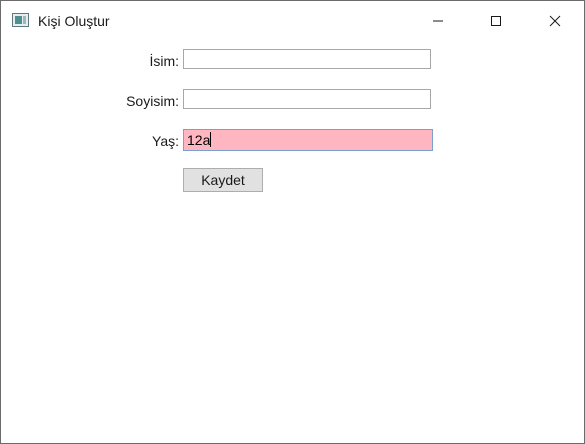 This screenshot has width=585, height=444. What do you see at coordinates (164, 61) in the screenshot?
I see `name-label: İsim:` at bounding box center [164, 61].